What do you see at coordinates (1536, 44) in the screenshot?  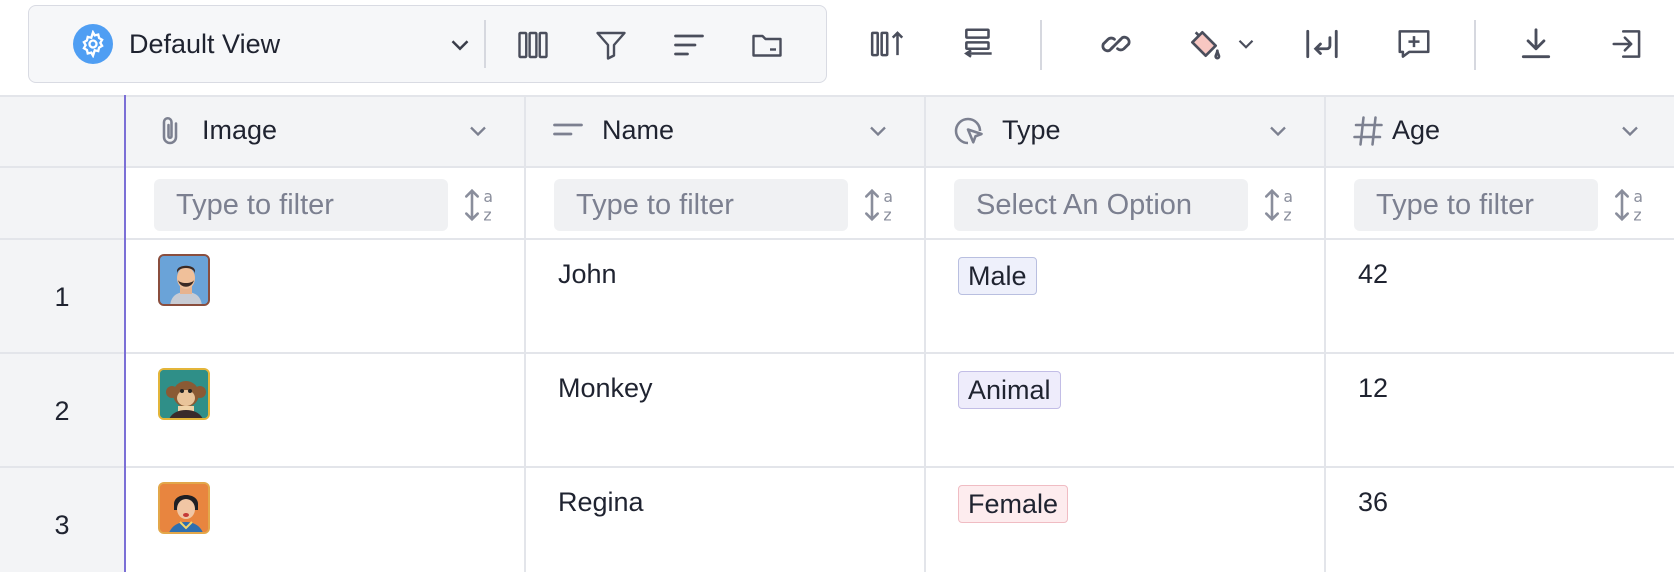 I see `download-icon` at bounding box center [1536, 44].